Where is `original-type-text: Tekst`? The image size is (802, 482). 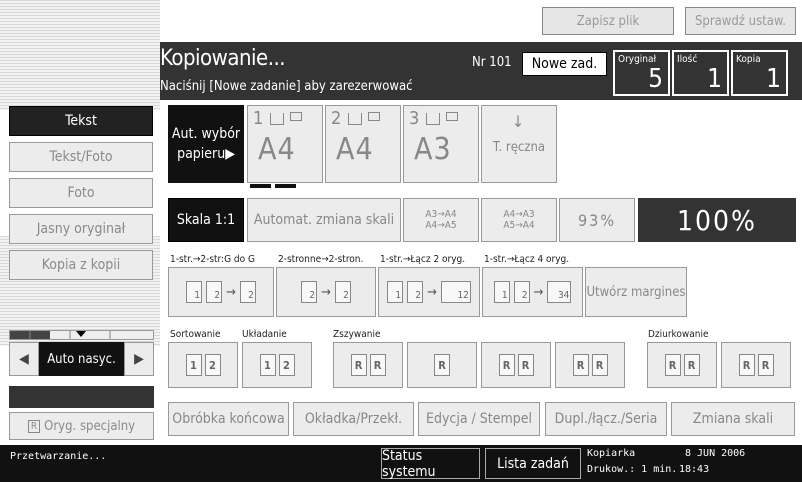
original-type-text: Tekst is located at coordinates (81, 121).